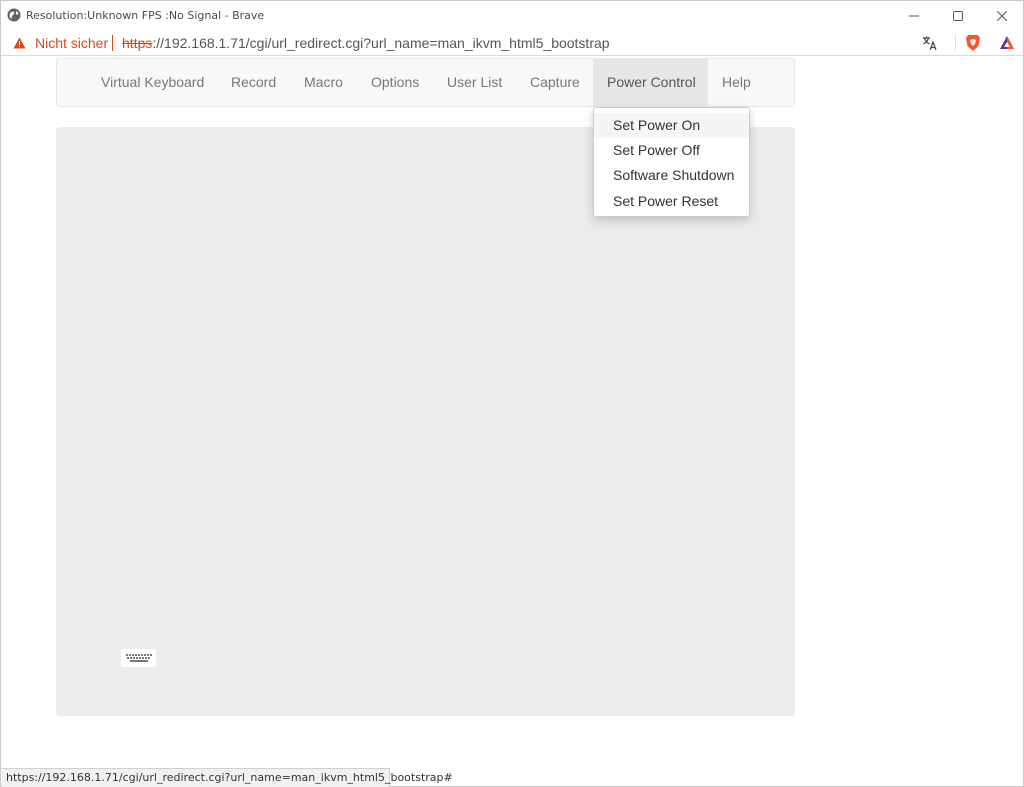  What do you see at coordinates (671, 175) in the screenshot?
I see `menu-item-software-shutdown: Software Shutdown` at bounding box center [671, 175].